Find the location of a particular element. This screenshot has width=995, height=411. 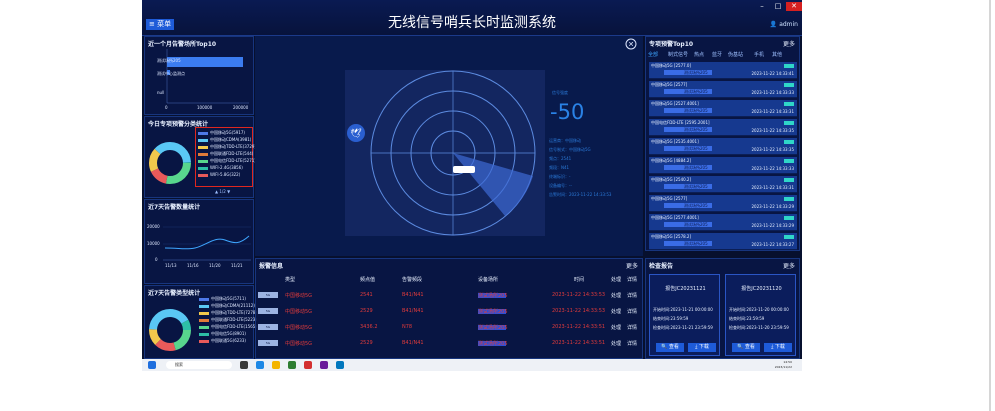

legend-label: 中国电信FDD-LTE(1565) is located at coordinates (234, 326).